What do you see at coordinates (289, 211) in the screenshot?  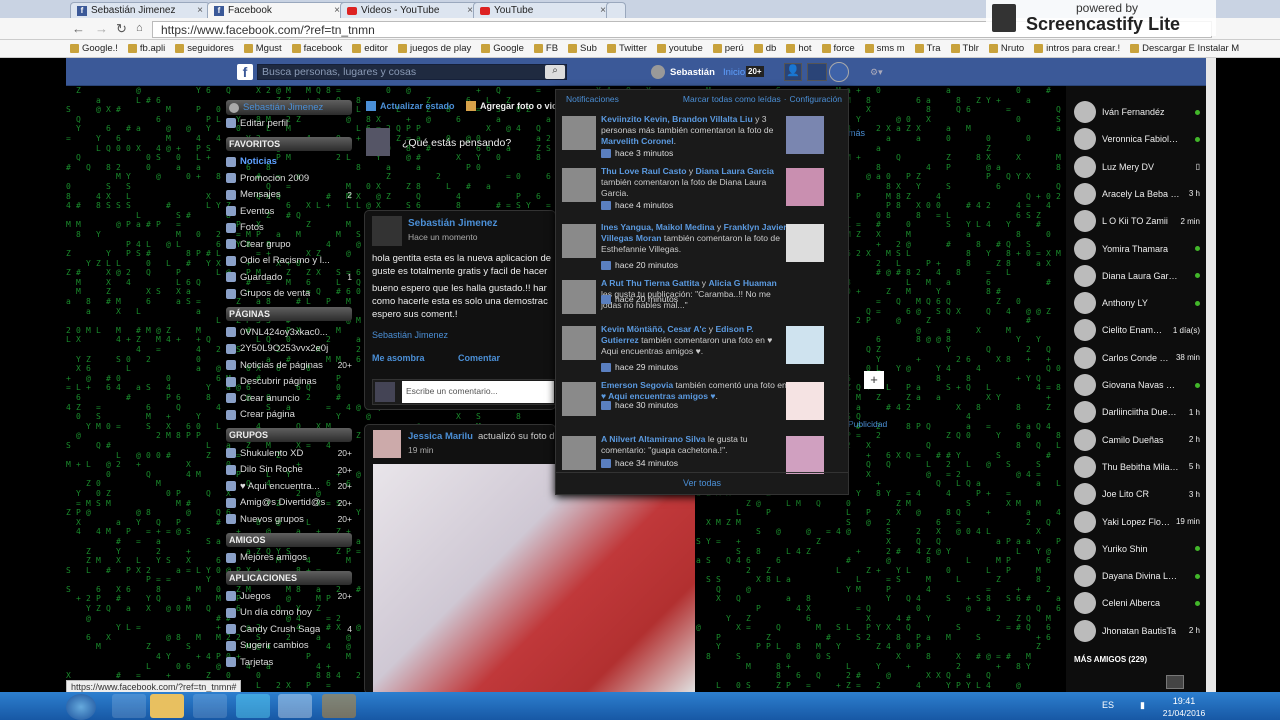 I see `sidebar-item: Eventos` at bounding box center [289, 211].